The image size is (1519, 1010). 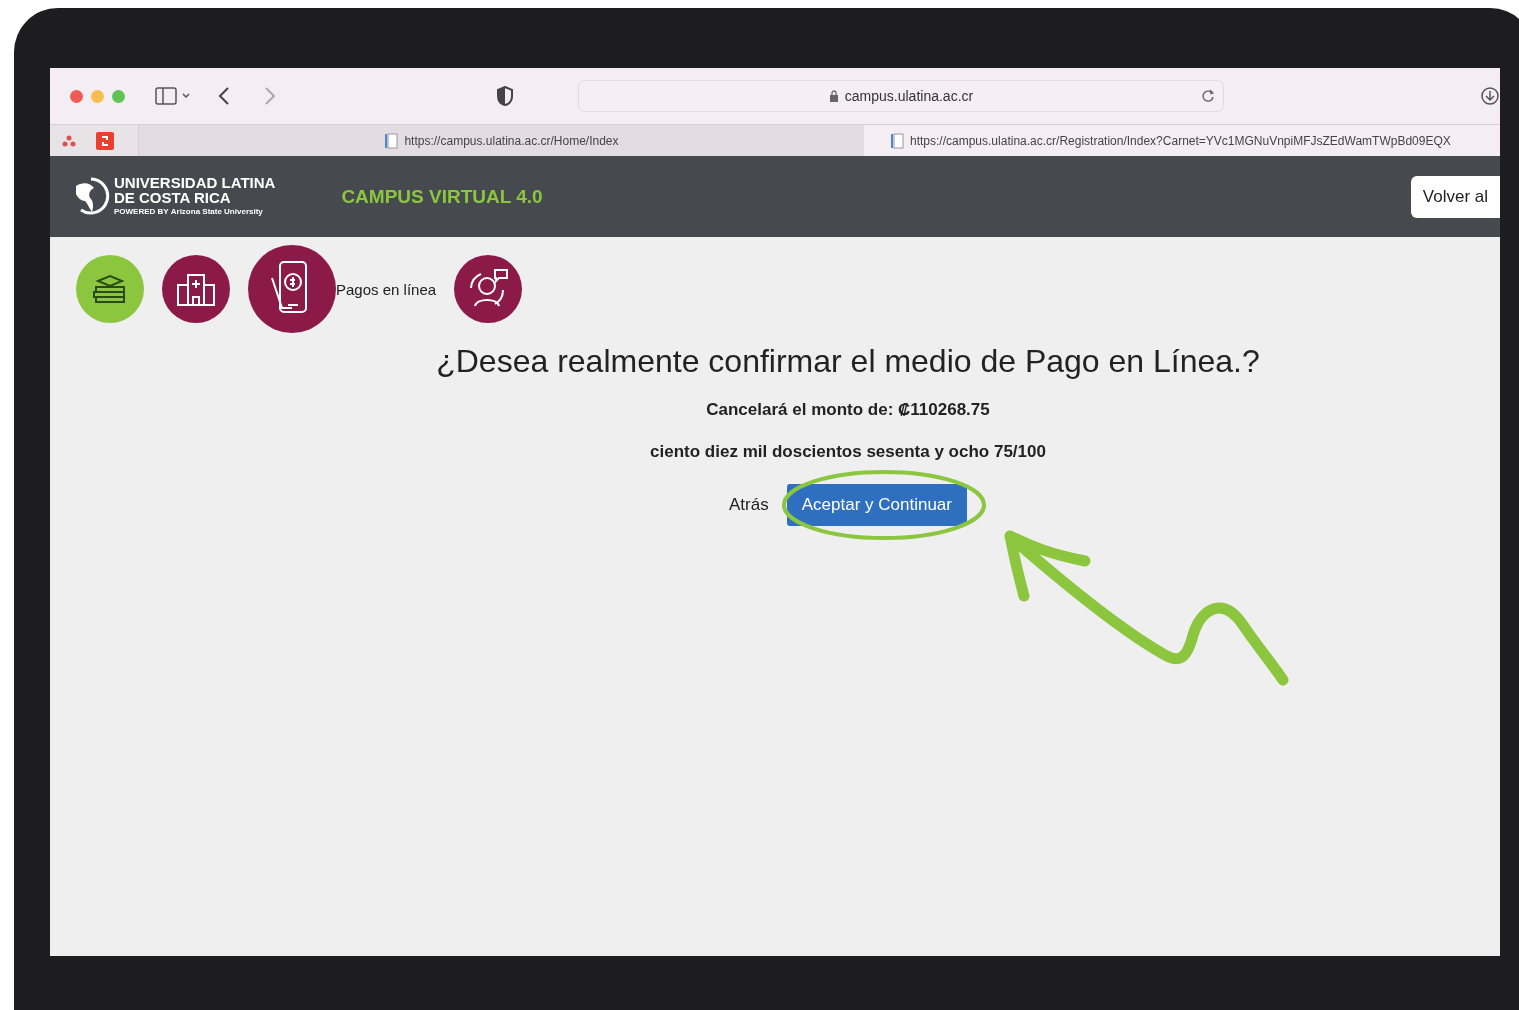 I want to click on back-button: Volver al, so click(x=1455, y=196).